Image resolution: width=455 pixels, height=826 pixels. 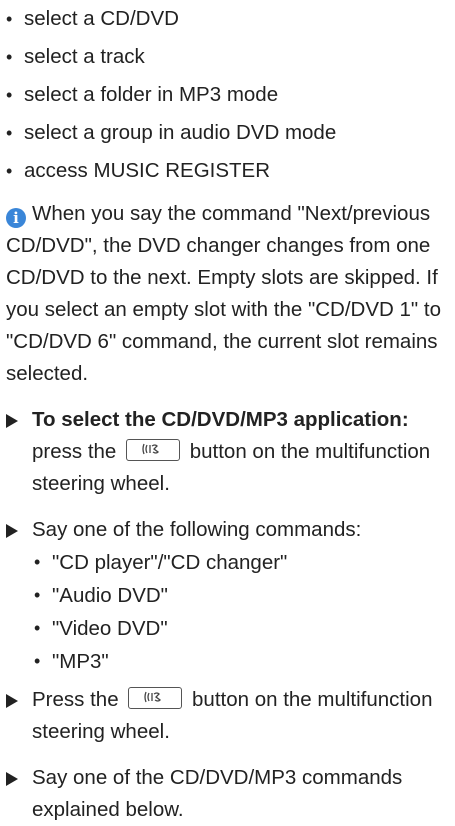 What do you see at coordinates (241, 628) in the screenshot?
I see `list-item: "Video DVD"` at bounding box center [241, 628].